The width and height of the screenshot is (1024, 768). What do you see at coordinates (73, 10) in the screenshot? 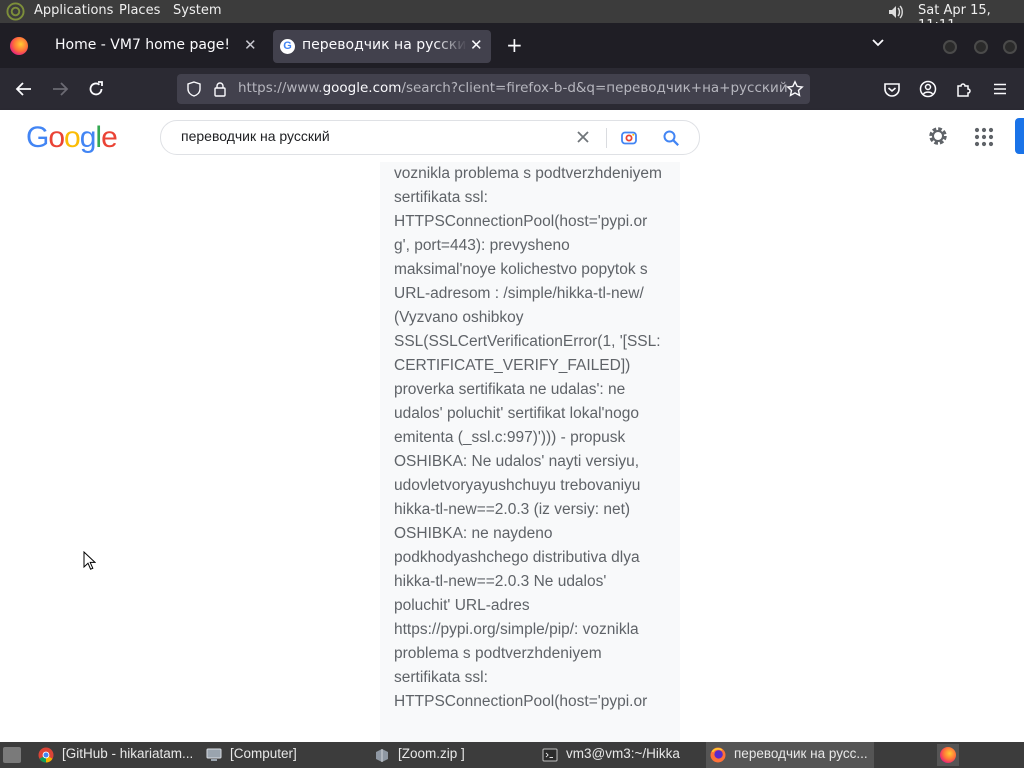
I see `applications-menu: Applications` at bounding box center [73, 10].